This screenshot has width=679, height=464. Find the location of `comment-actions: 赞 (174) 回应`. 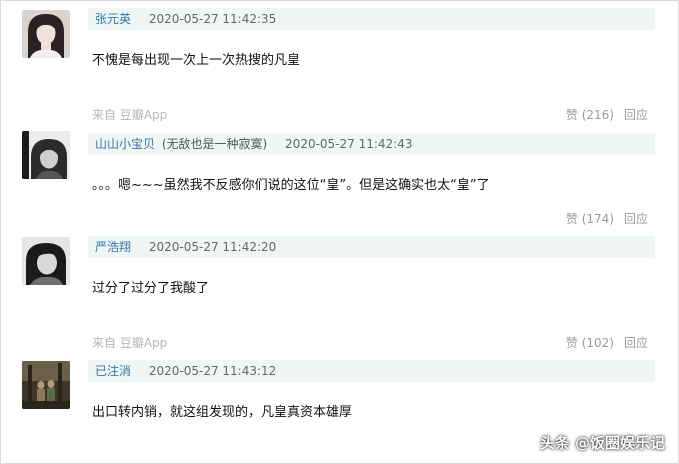

comment-actions: 赞 (174) 回应 is located at coordinates (607, 218).